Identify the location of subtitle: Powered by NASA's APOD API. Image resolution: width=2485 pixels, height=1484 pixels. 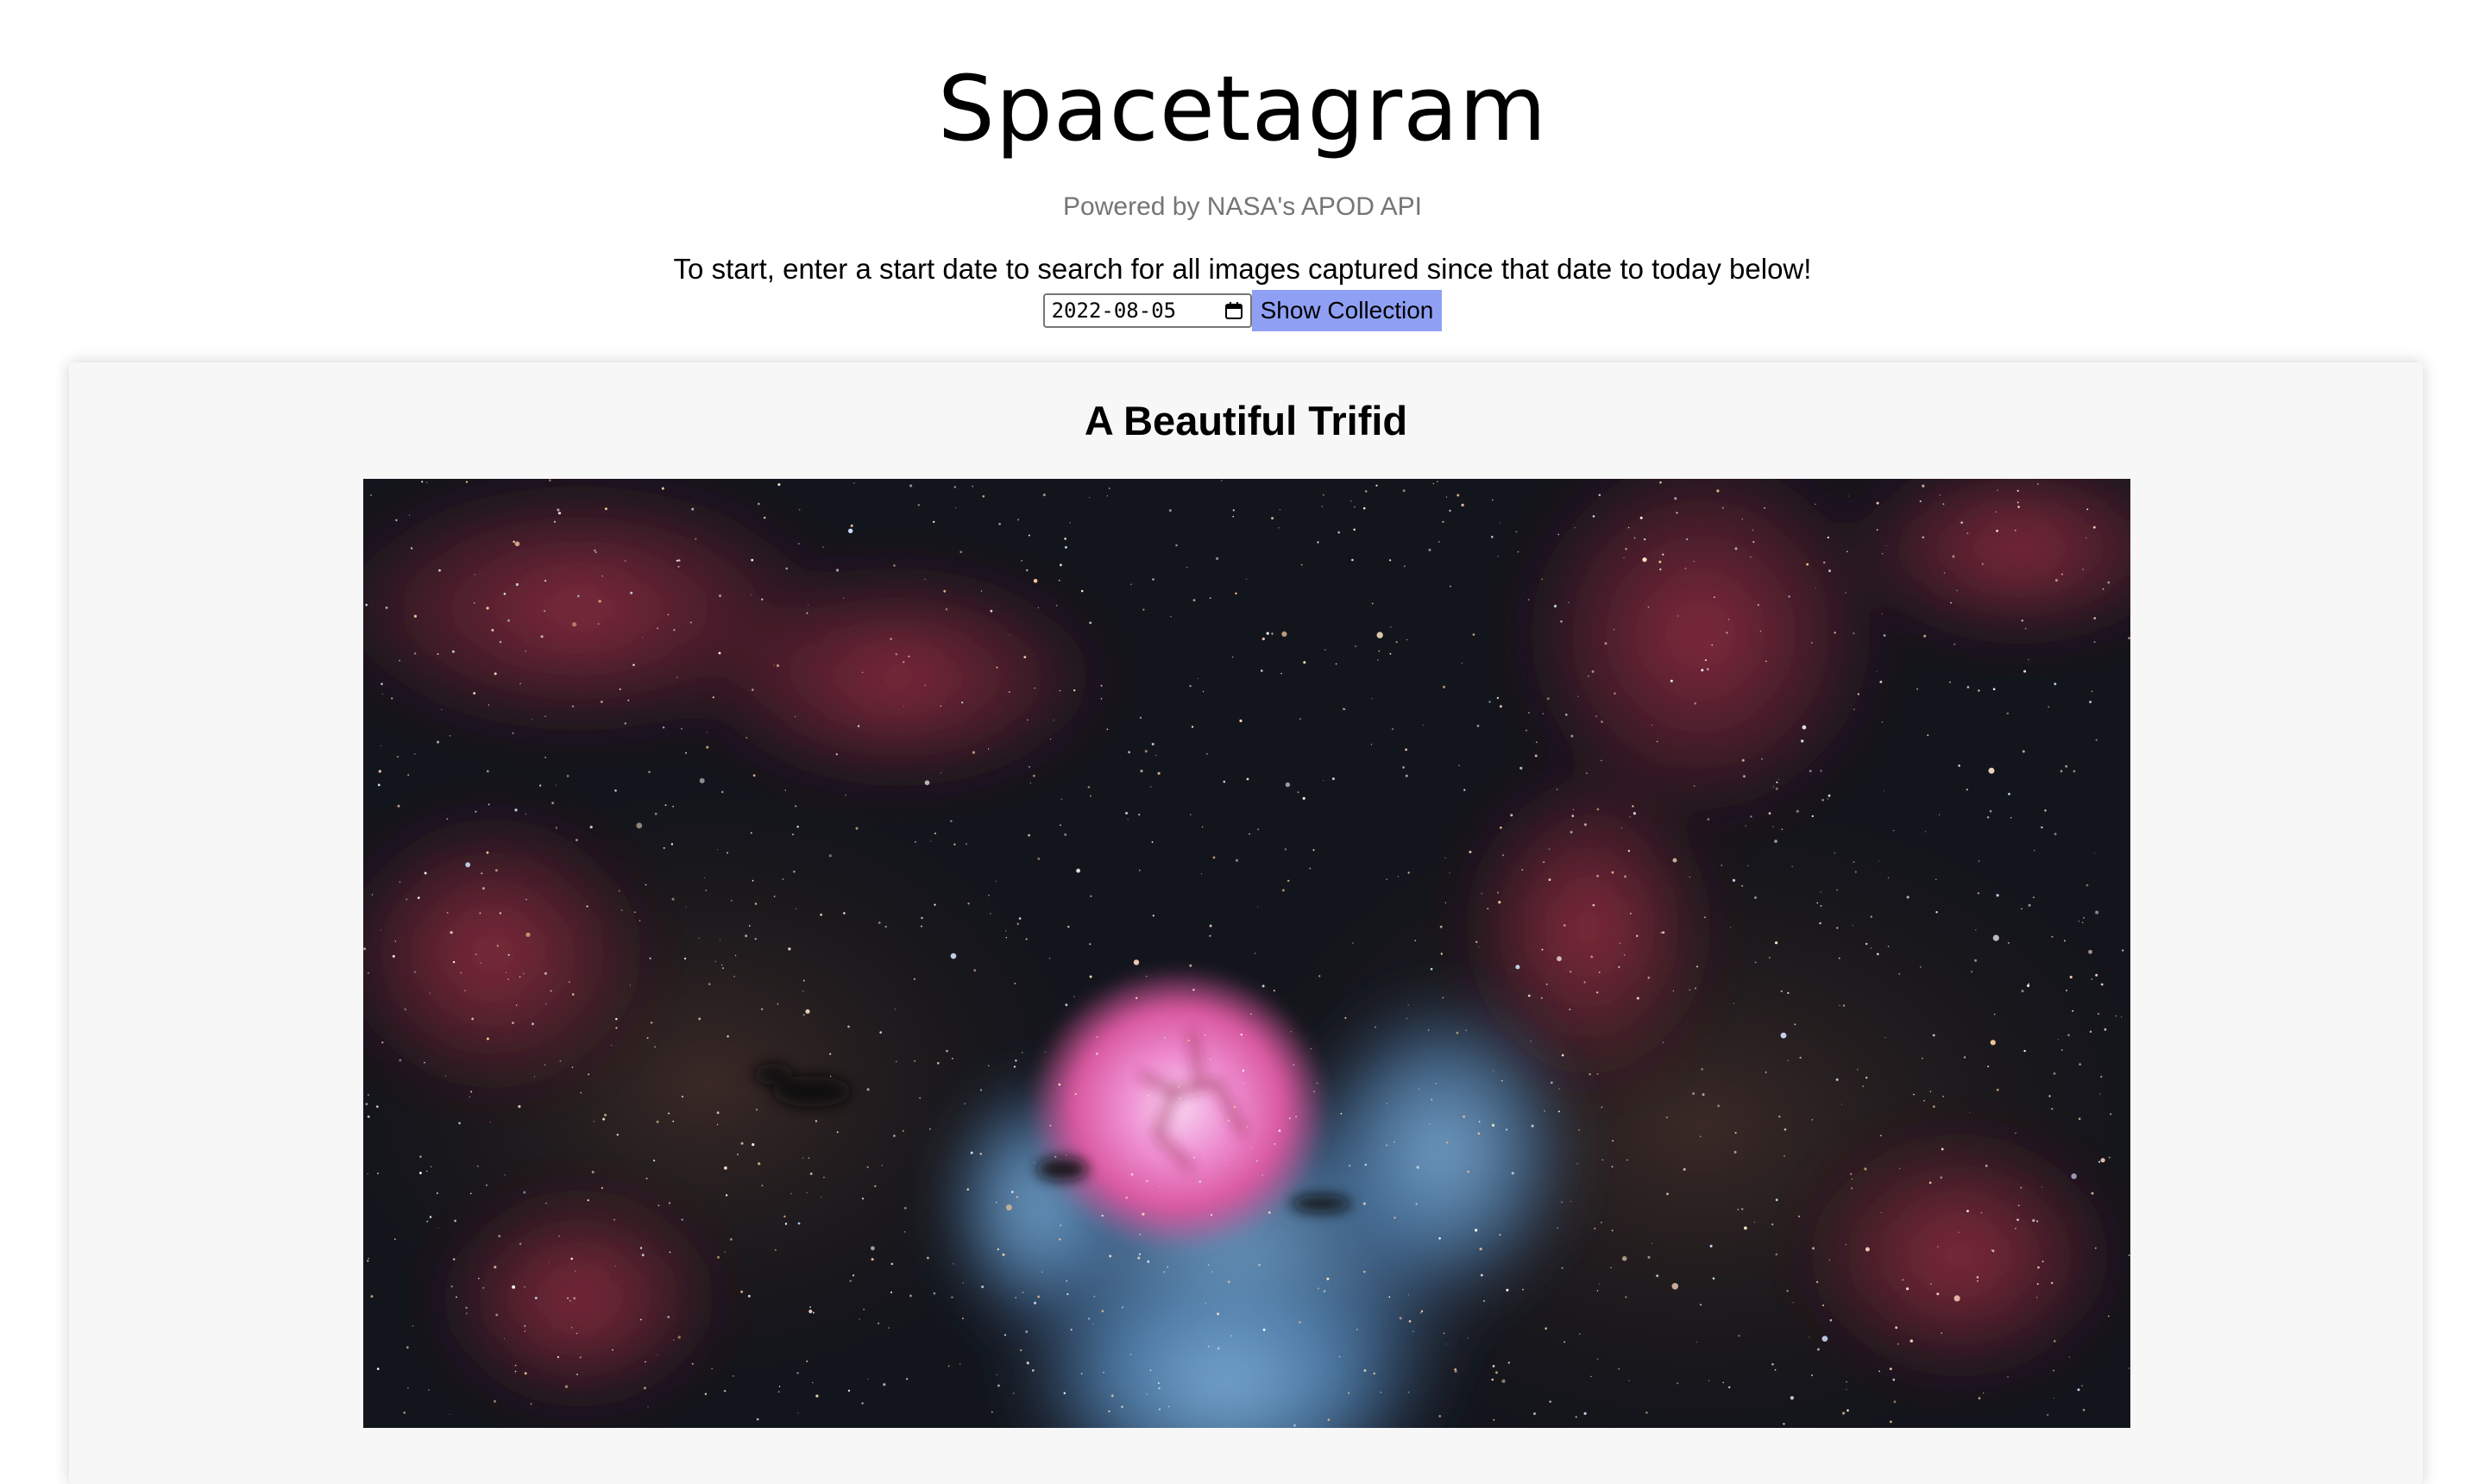
(1242, 206).